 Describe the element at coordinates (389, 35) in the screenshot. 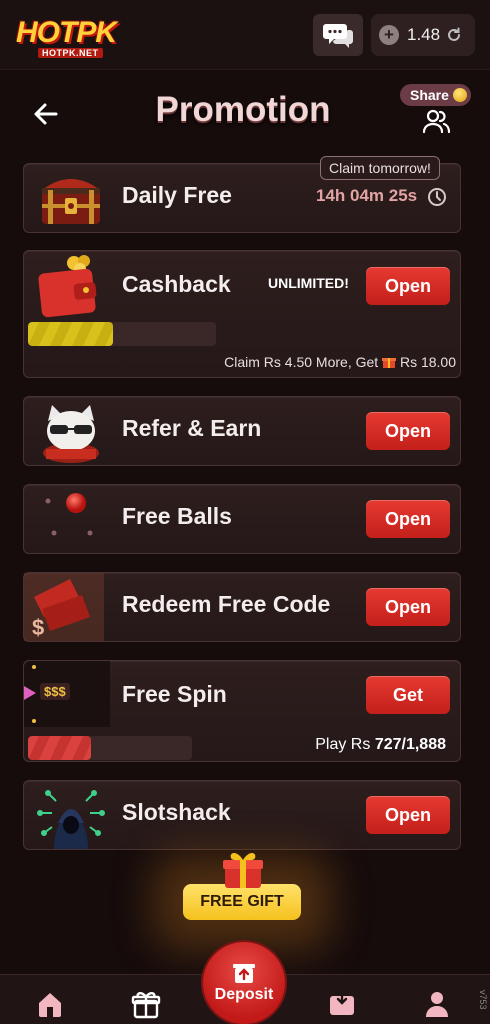

I see `add-funds-icon: +` at that location.